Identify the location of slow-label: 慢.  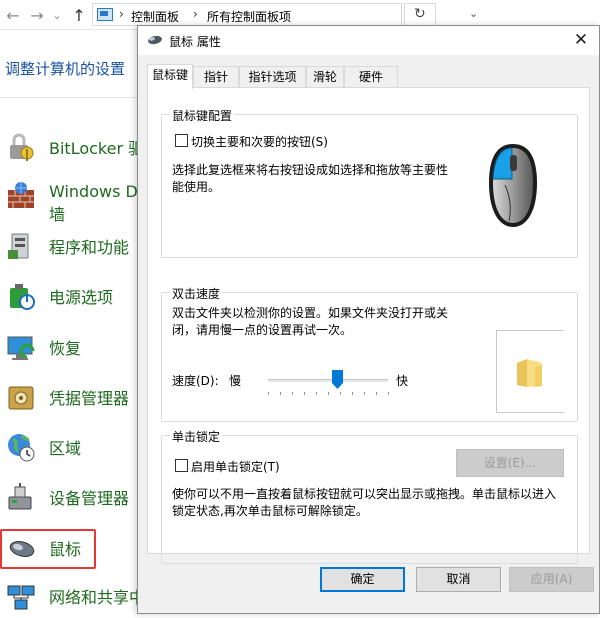
(235, 381).